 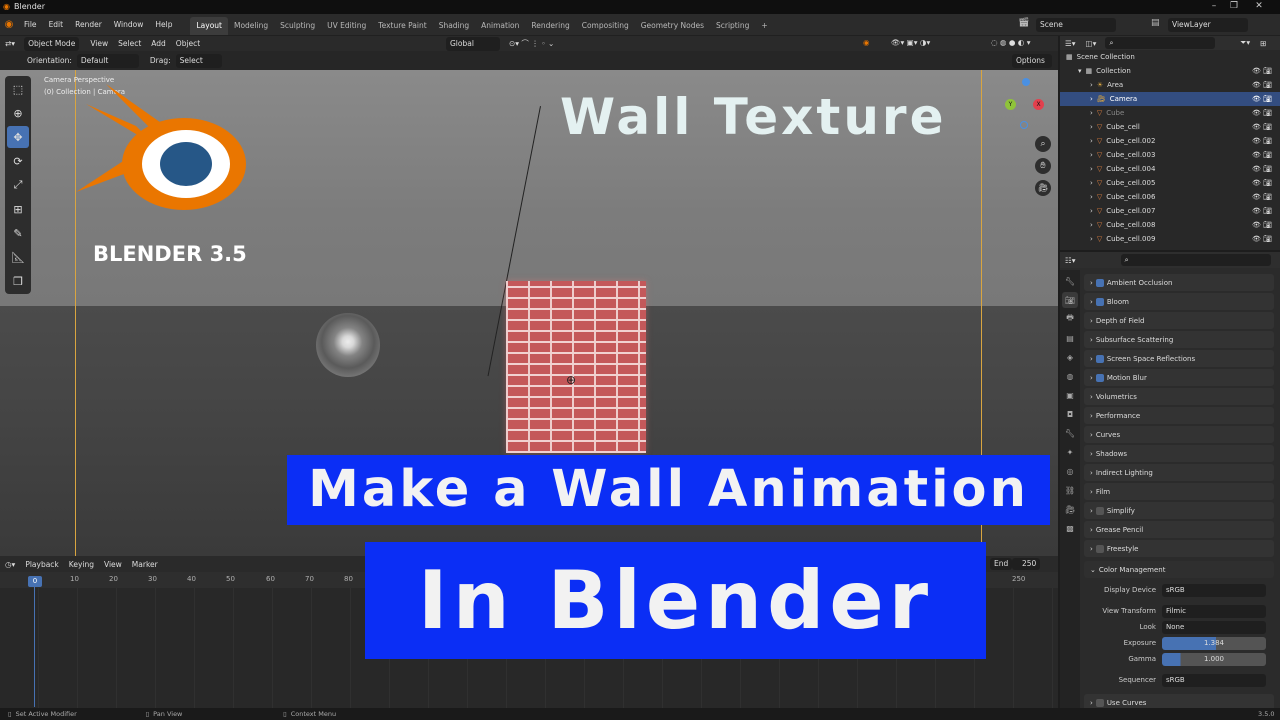 What do you see at coordinates (18, 137) in the screenshot?
I see `move-icon: ✥` at bounding box center [18, 137].